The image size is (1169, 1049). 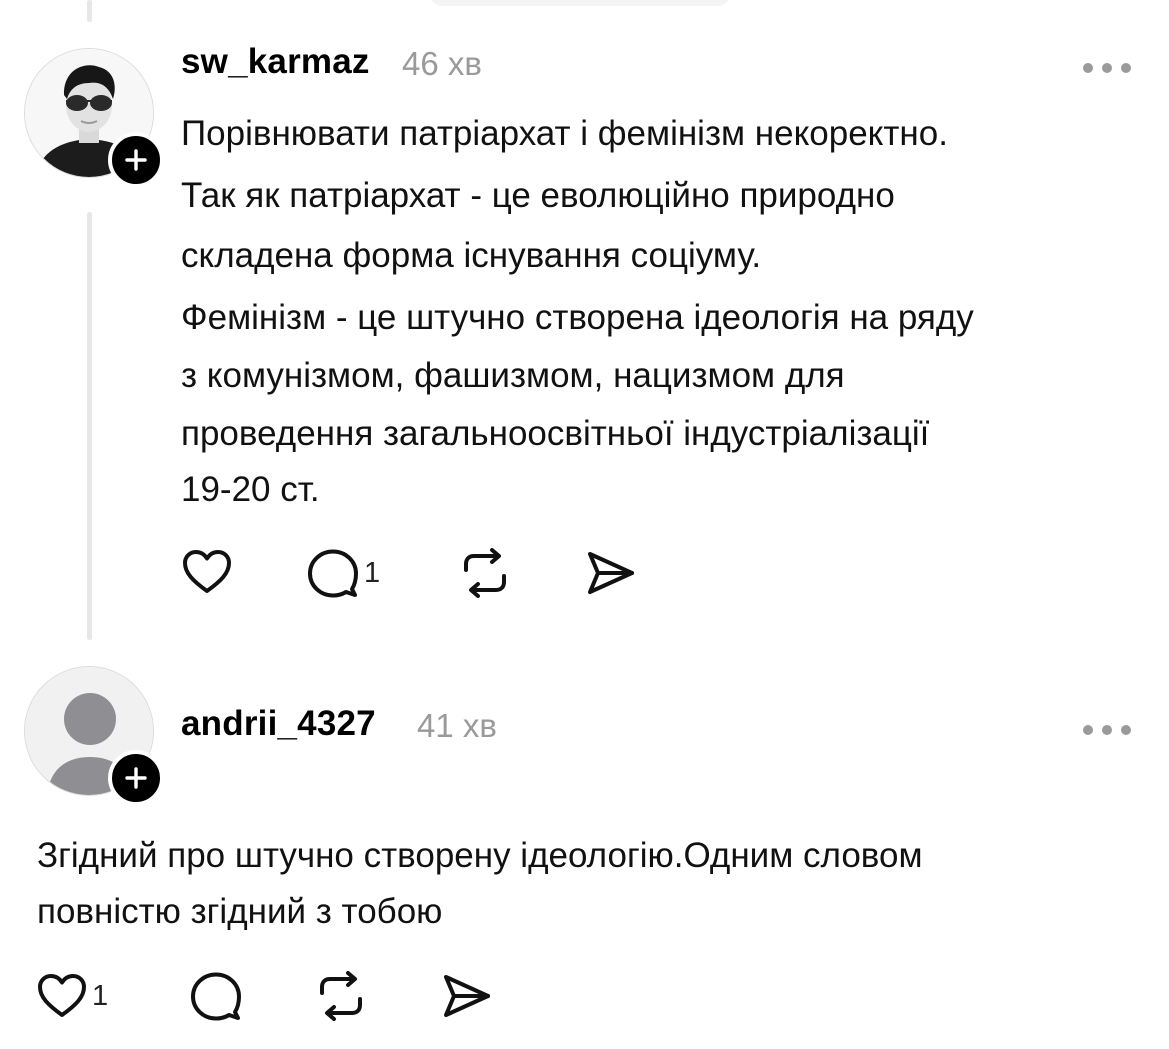 I want to click on thread-line-top, so click(x=89, y=11).